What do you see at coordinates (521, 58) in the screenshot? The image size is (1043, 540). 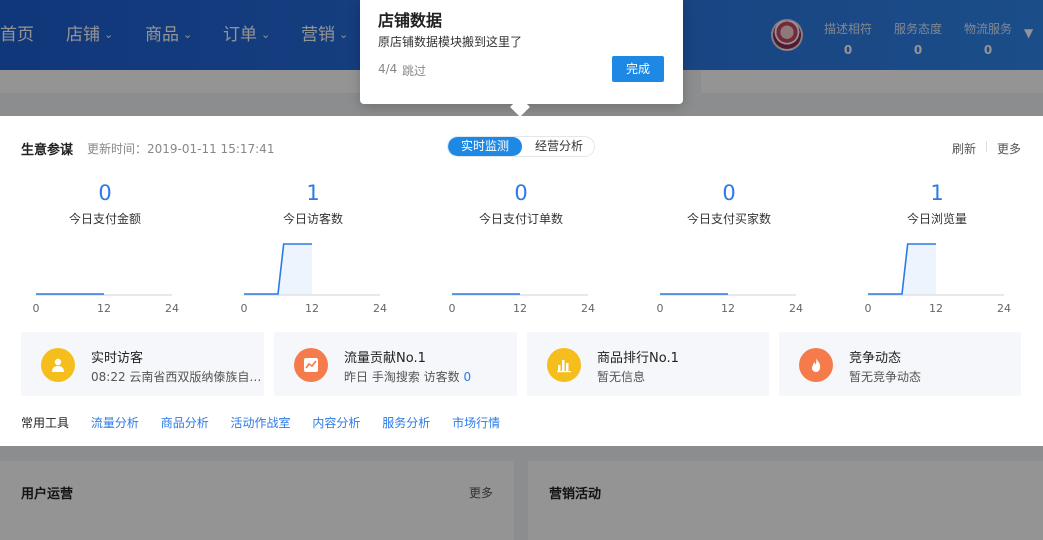 I see `guide-popover: 店铺数据 原店铺数据模块搬到这里了 4/4 跳过 完成` at bounding box center [521, 58].